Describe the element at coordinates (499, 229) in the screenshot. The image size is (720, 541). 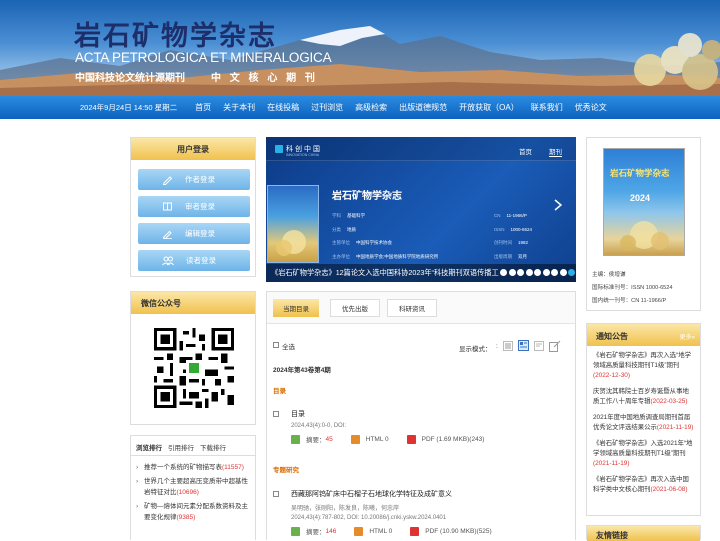
I see `info-key: ISSN` at that location.